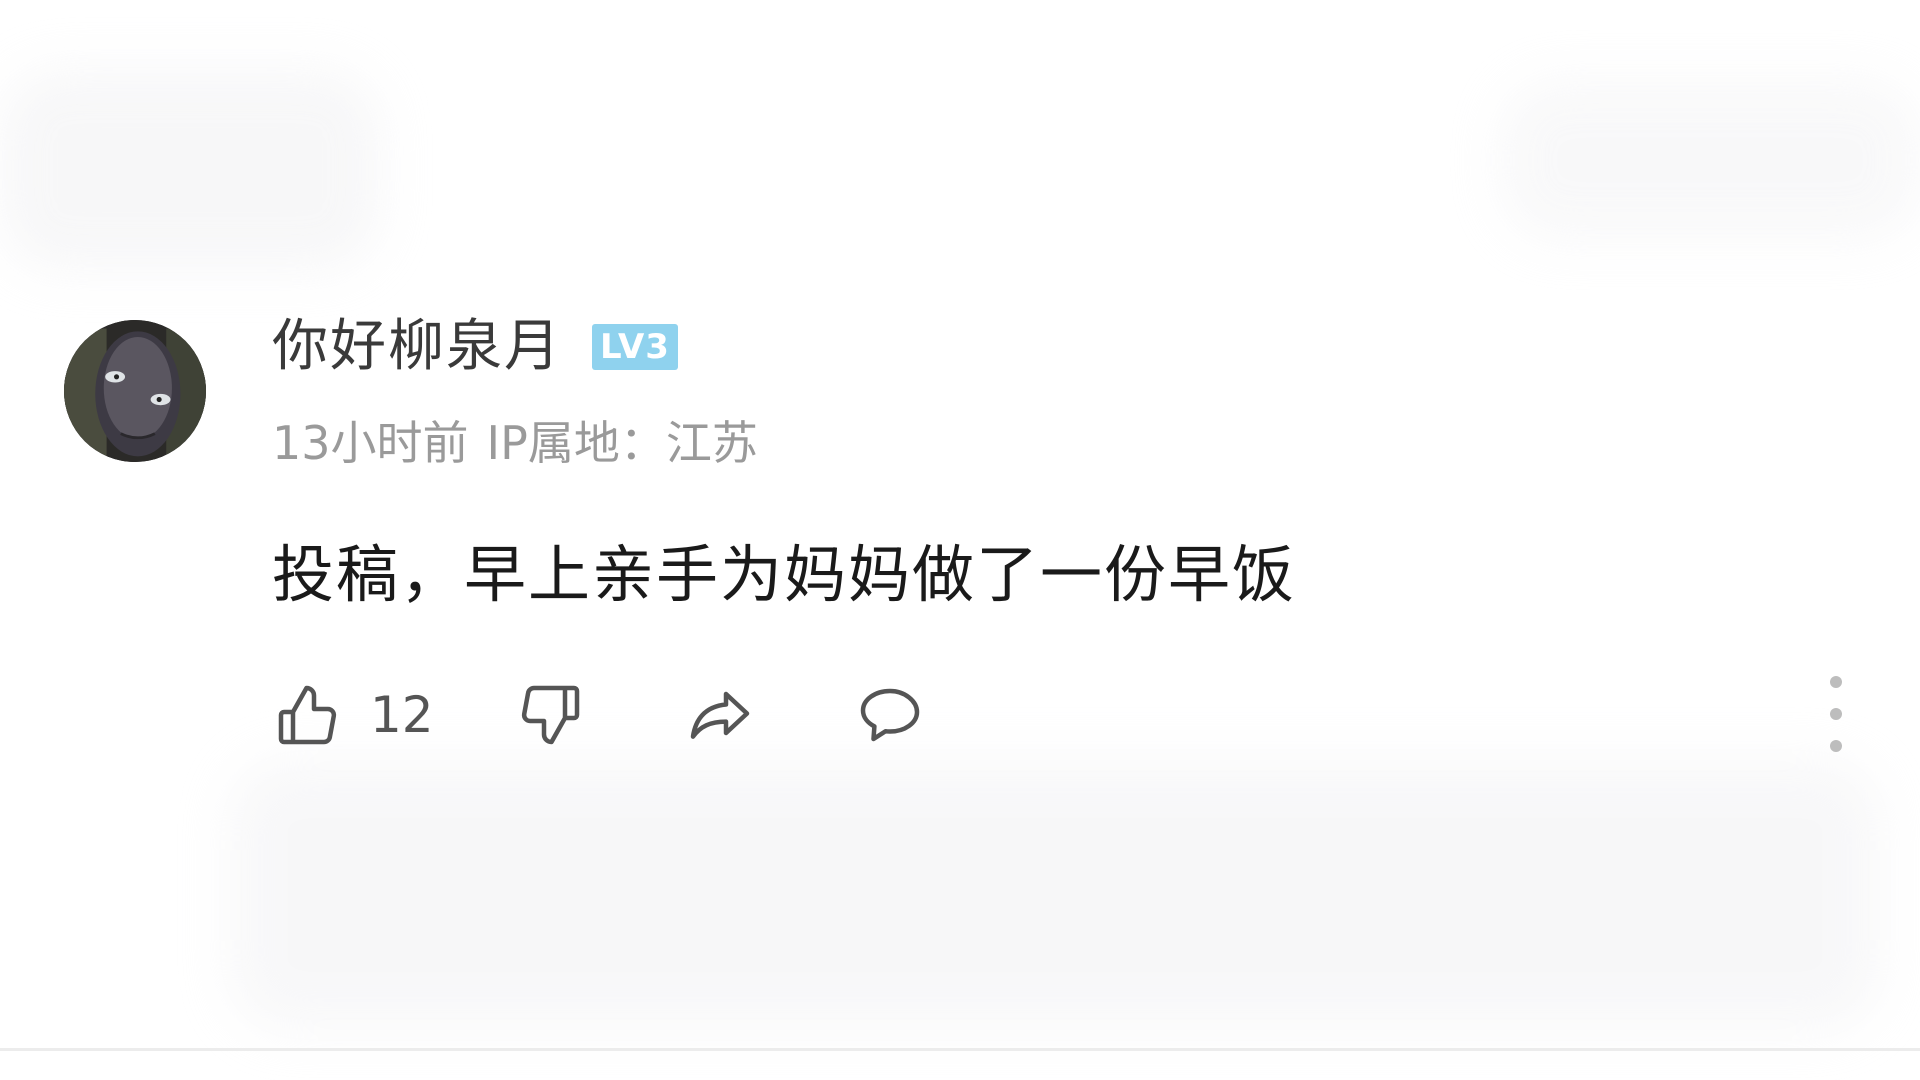 This screenshot has width=1920, height=1080. I want to click on reply-button, so click(890, 715).